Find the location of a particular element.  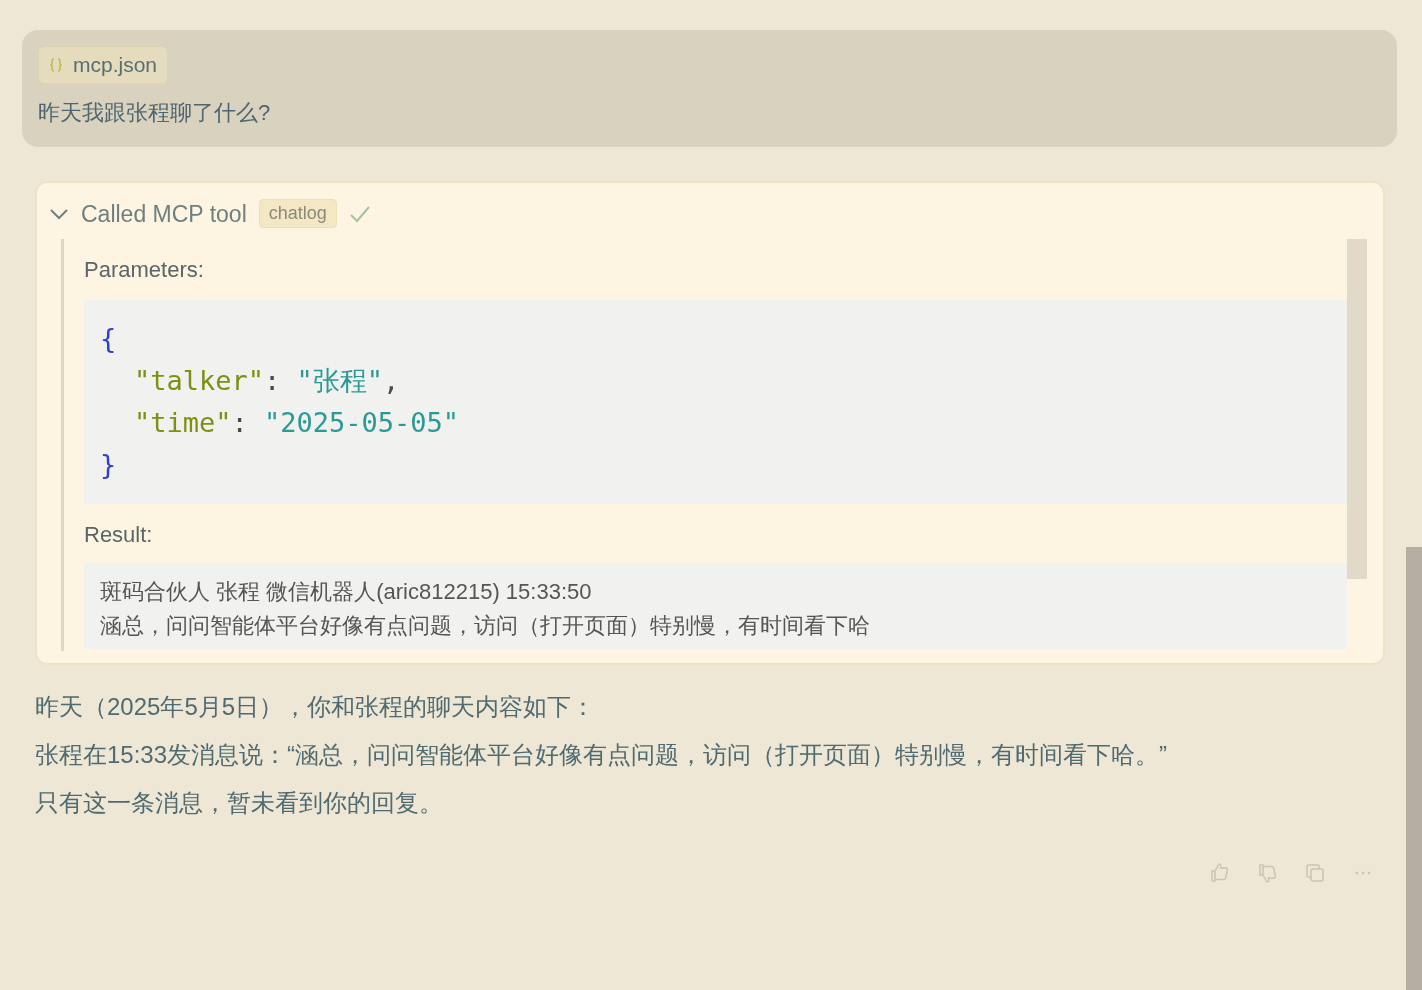

answer-paragraph: 张程在15:33发消息说：“涵总，问问智能体平台好像有点问题，访问（打开页面）特别慢，有时间看下哈。” is located at coordinates (602, 755).